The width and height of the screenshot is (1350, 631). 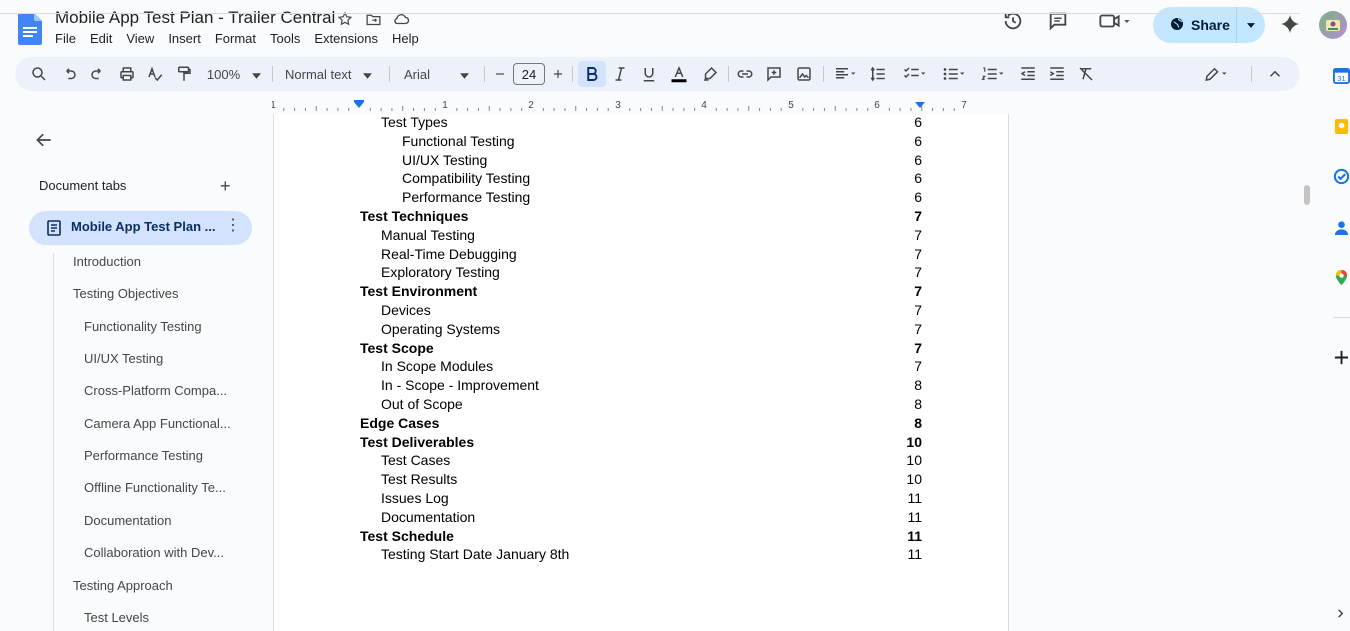 What do you see at coordinates (845, 74) in the screenshot?
I see `align-icon` at bounding box center [845, 74].